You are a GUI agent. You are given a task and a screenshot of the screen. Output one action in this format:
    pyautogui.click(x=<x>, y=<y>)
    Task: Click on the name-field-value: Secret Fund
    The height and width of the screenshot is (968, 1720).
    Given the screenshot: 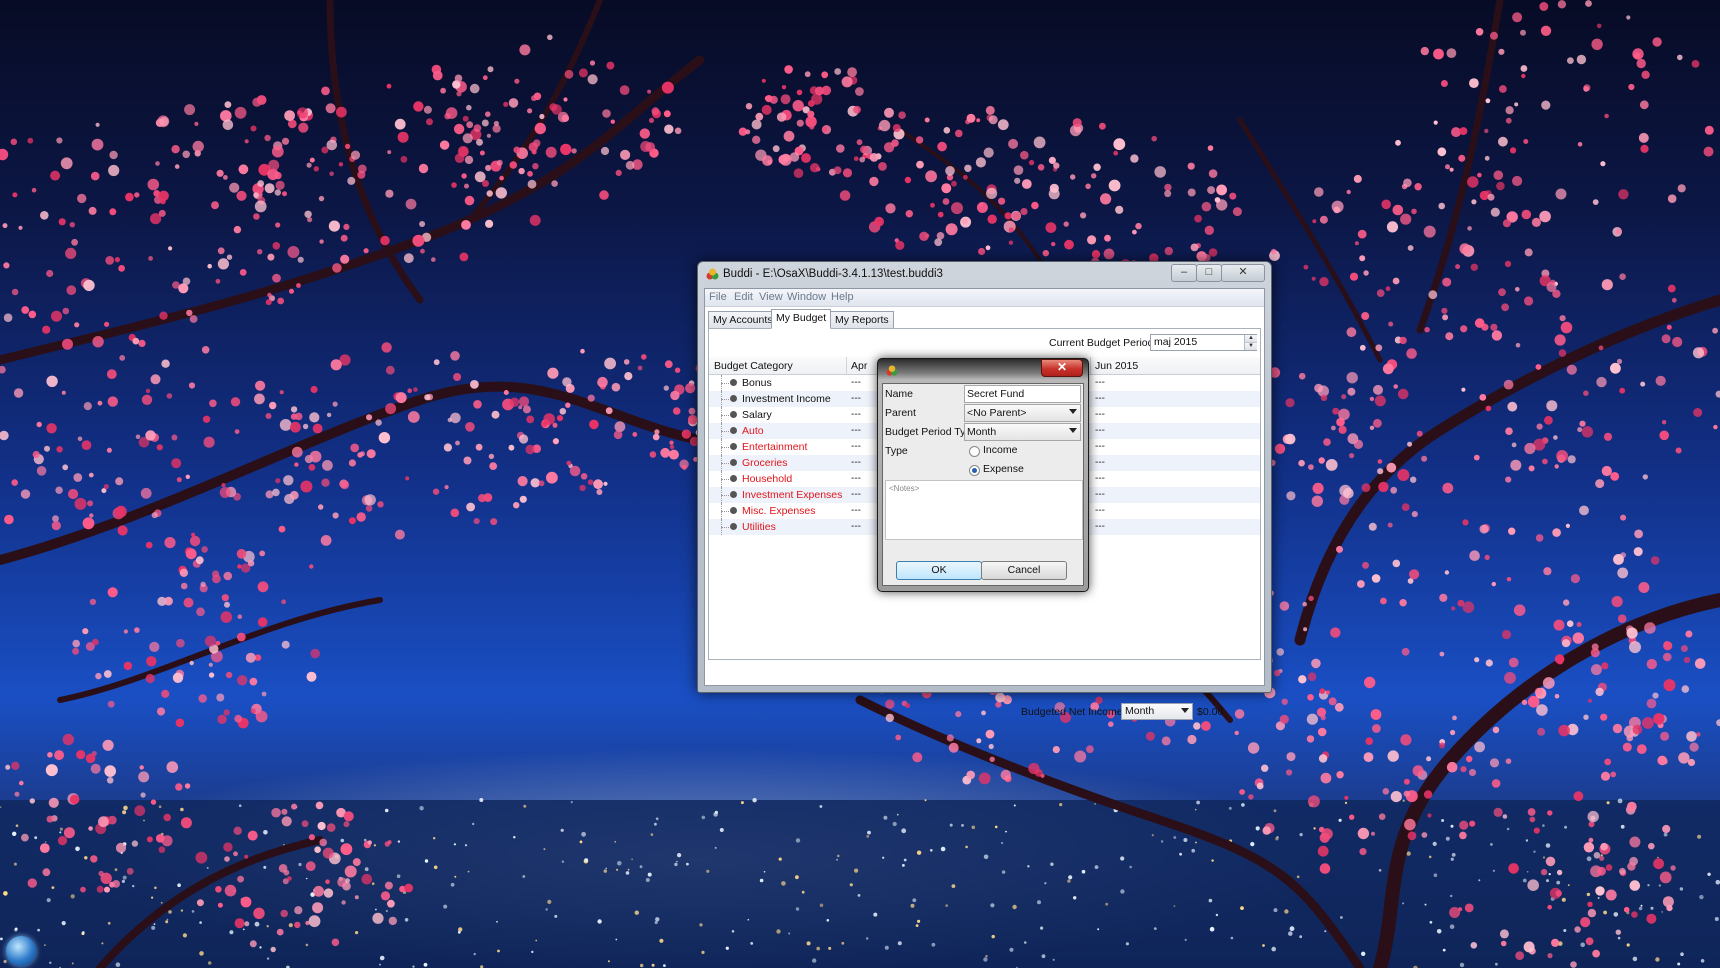 What is the action you would take?
    pyautogui.click(x=995, y=394)
    